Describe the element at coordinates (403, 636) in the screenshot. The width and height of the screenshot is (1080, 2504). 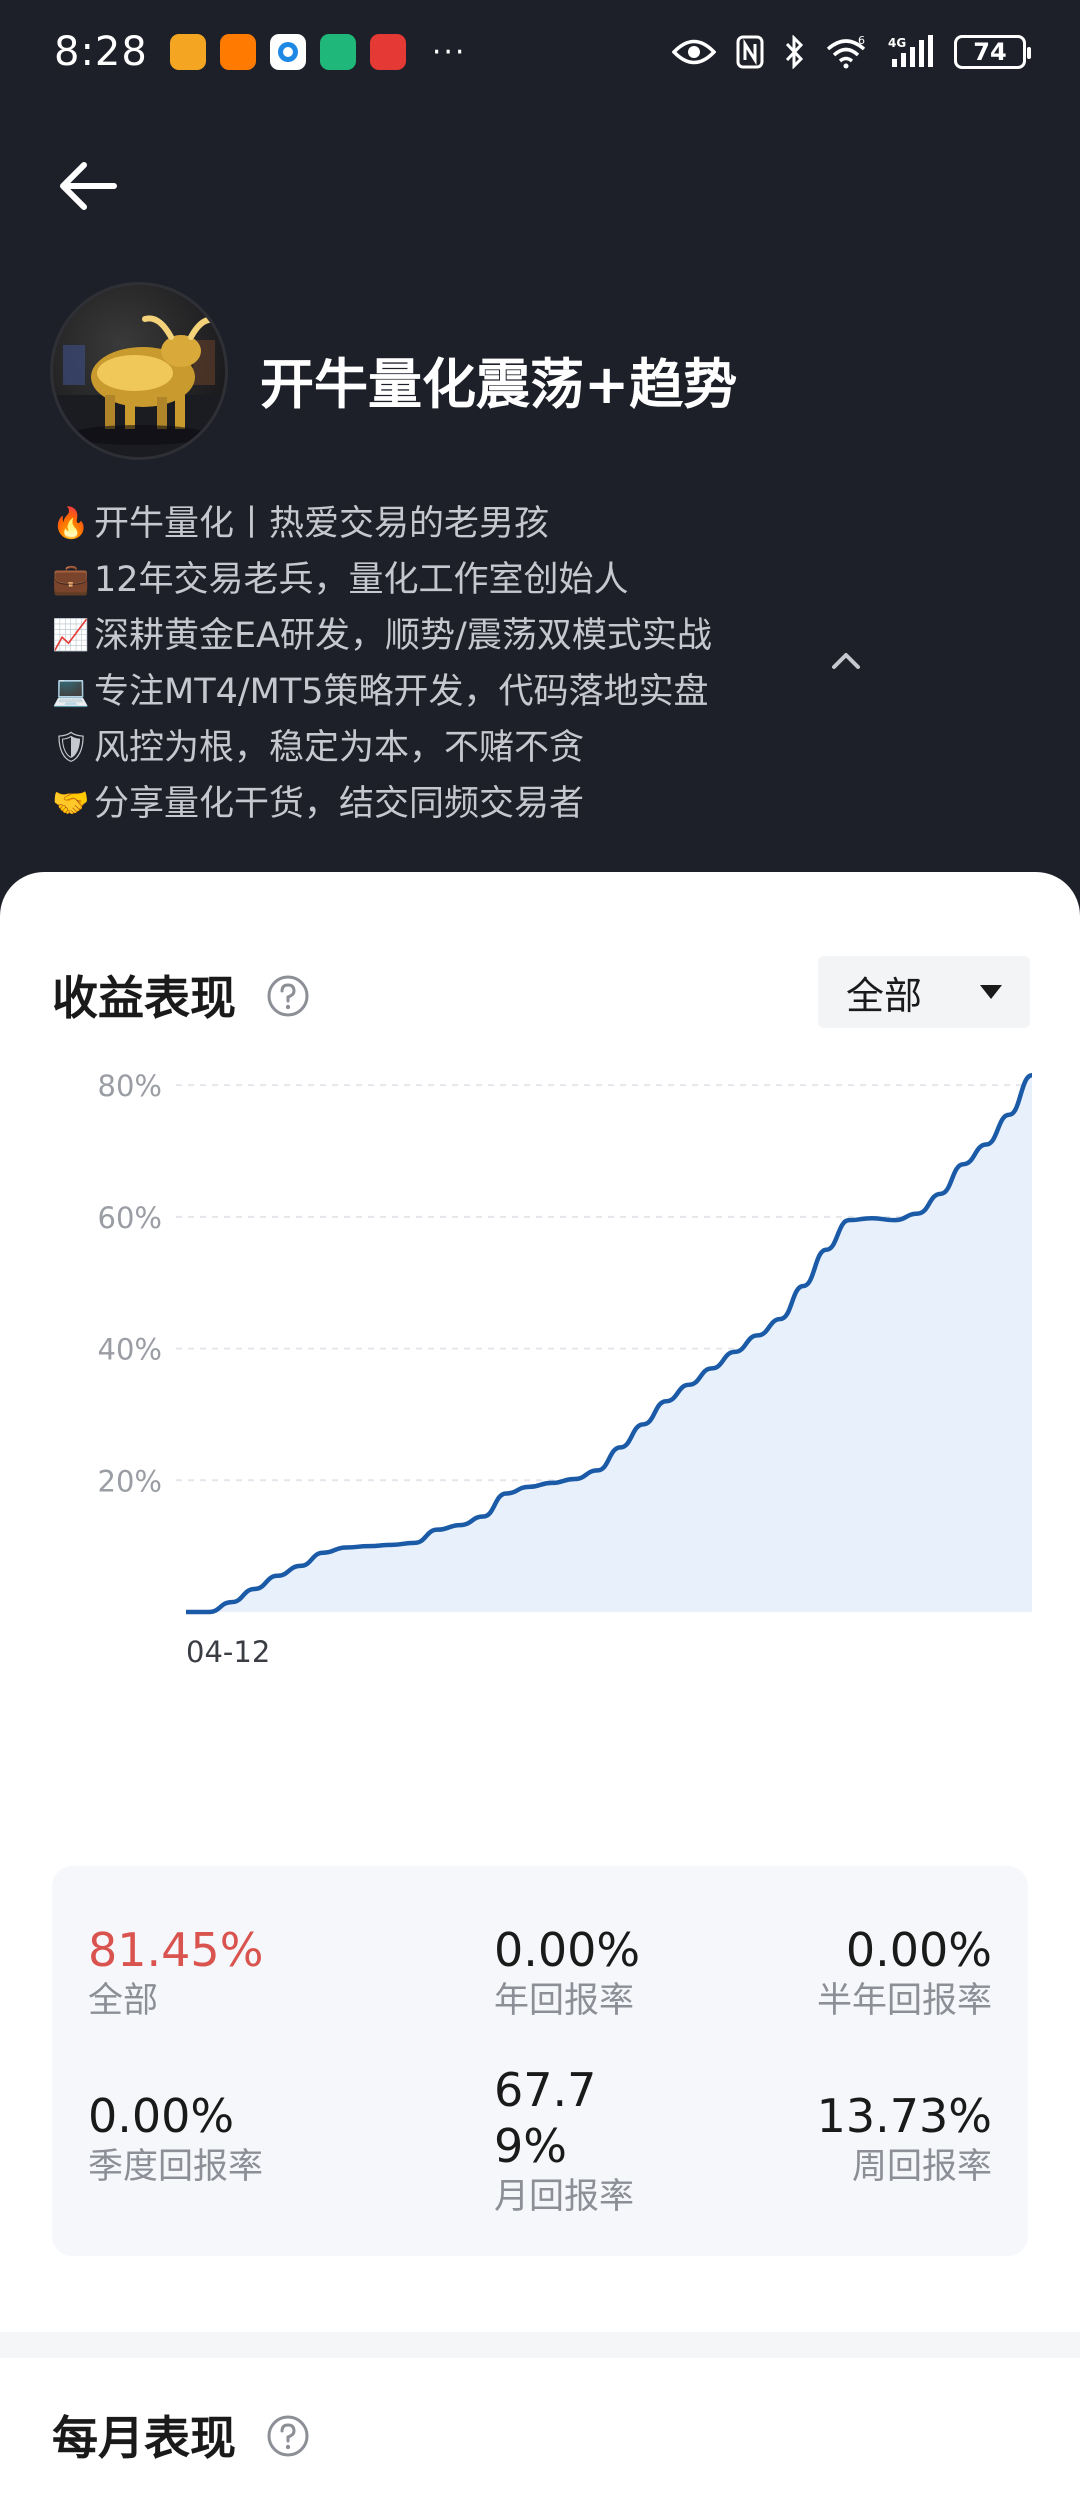
I see `bio-text: 深耕黄金EA研发，顺势/震荡双模式实战` at that location.